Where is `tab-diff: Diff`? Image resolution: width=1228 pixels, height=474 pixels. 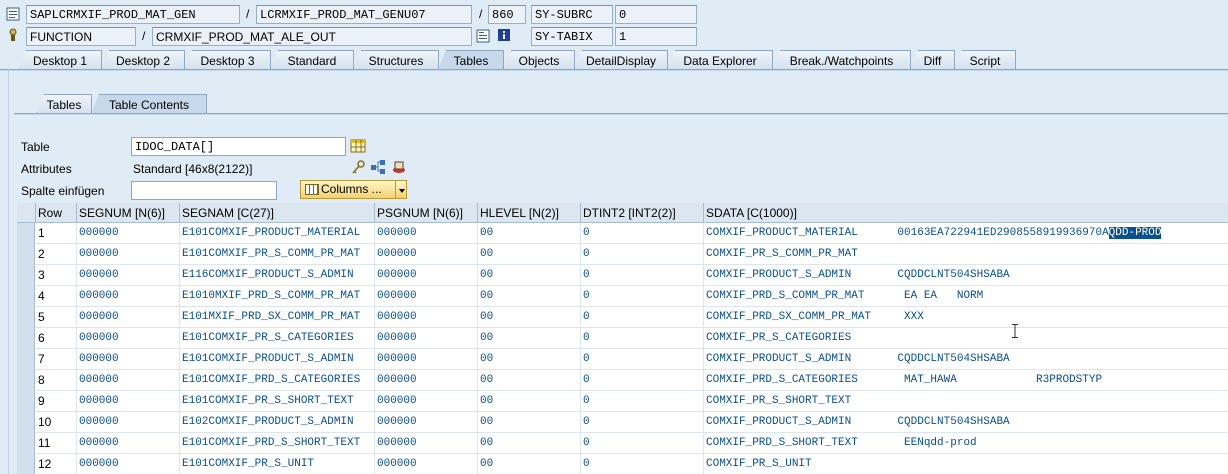
tab-diff: Diff is located at coordinates (932, 60).